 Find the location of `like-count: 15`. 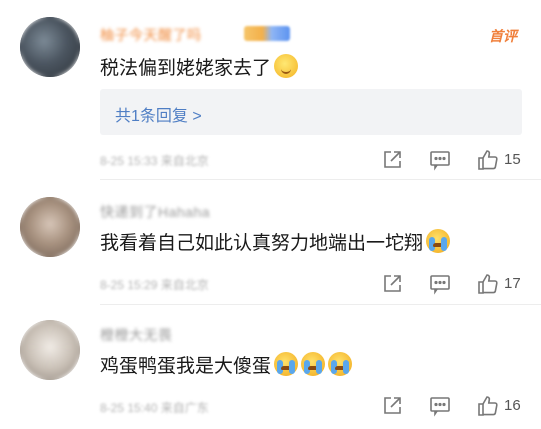

like-count: 15 is located at coordinates (512, 159).